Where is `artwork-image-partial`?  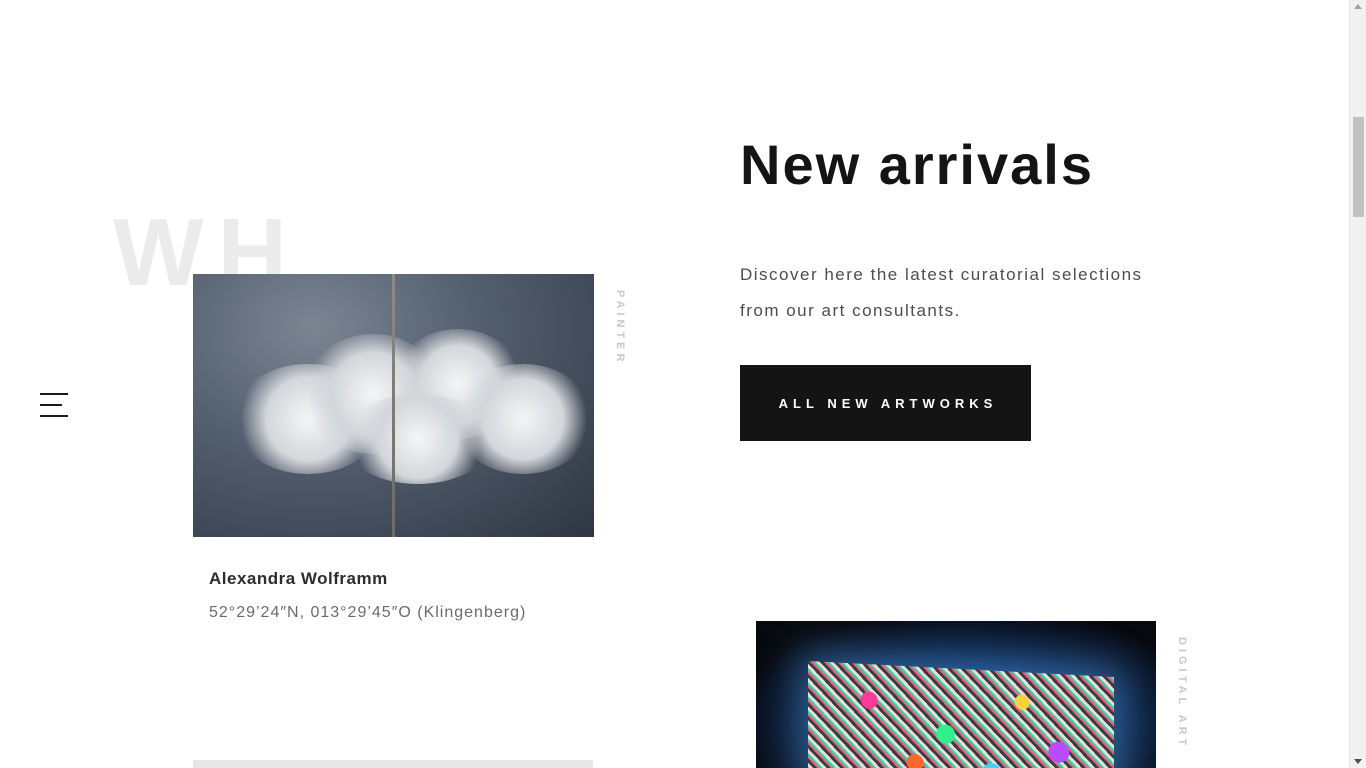 artwork-image-partial is located at coordinates (393, 764).